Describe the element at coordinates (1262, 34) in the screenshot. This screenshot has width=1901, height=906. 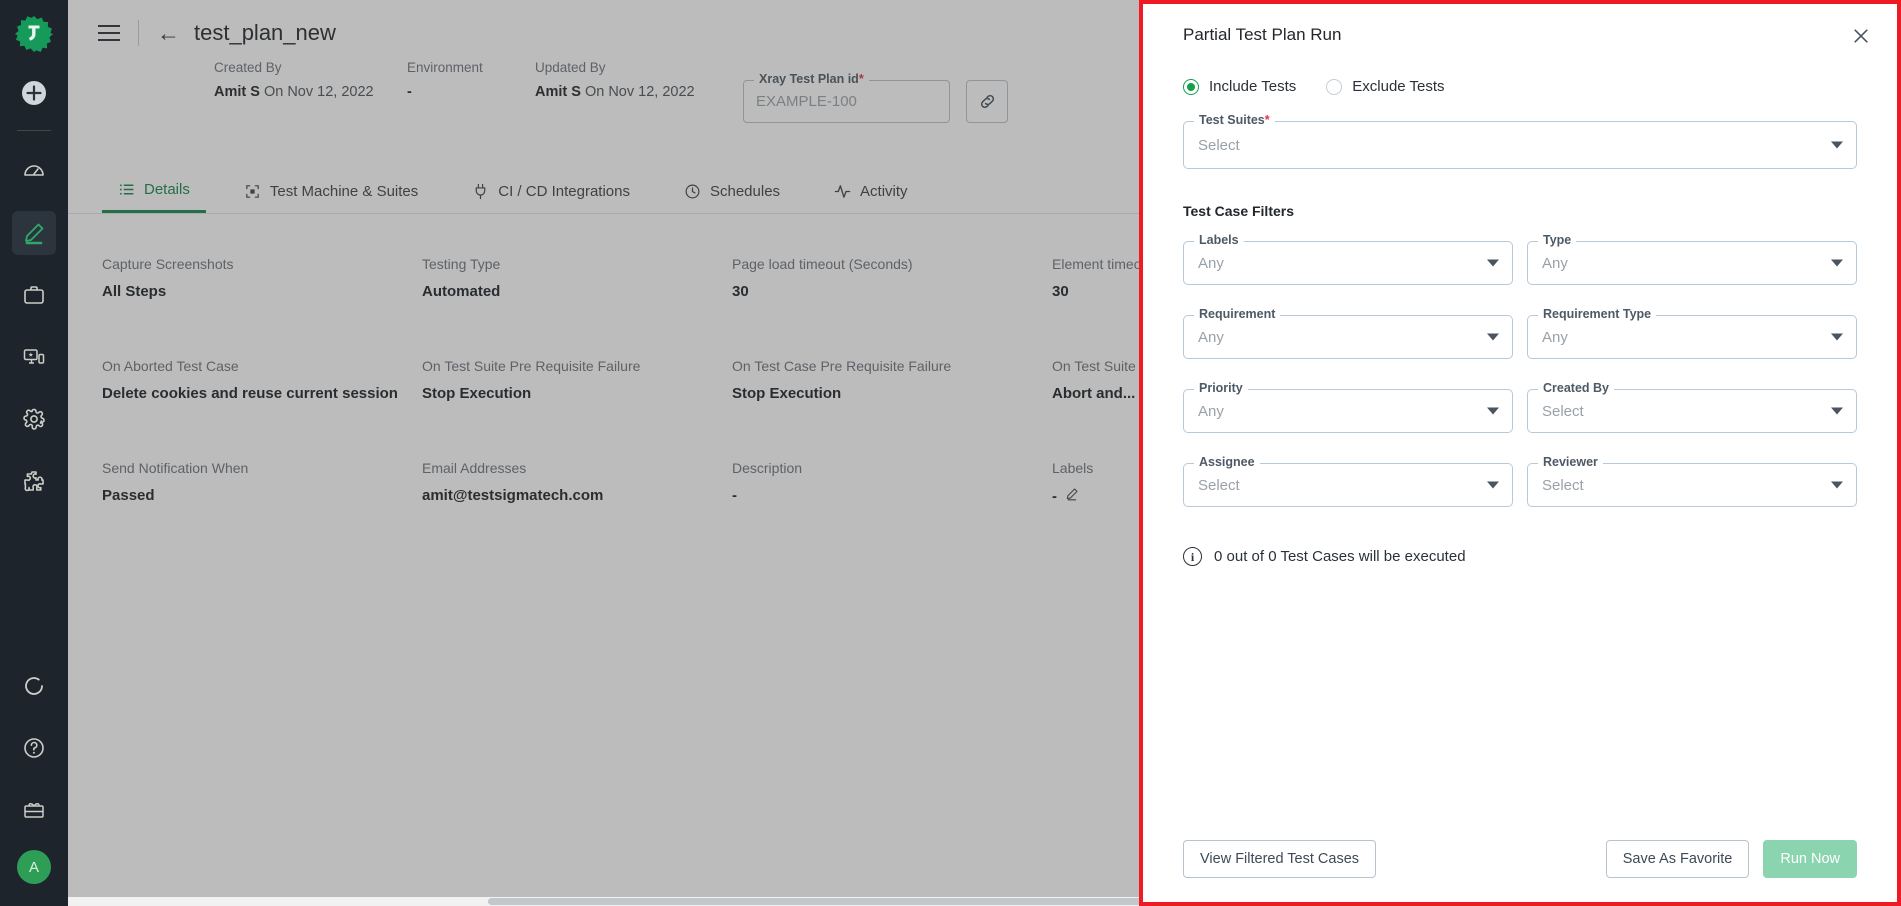
I see `dialog-title: Partial Test Plan Run` at that location.